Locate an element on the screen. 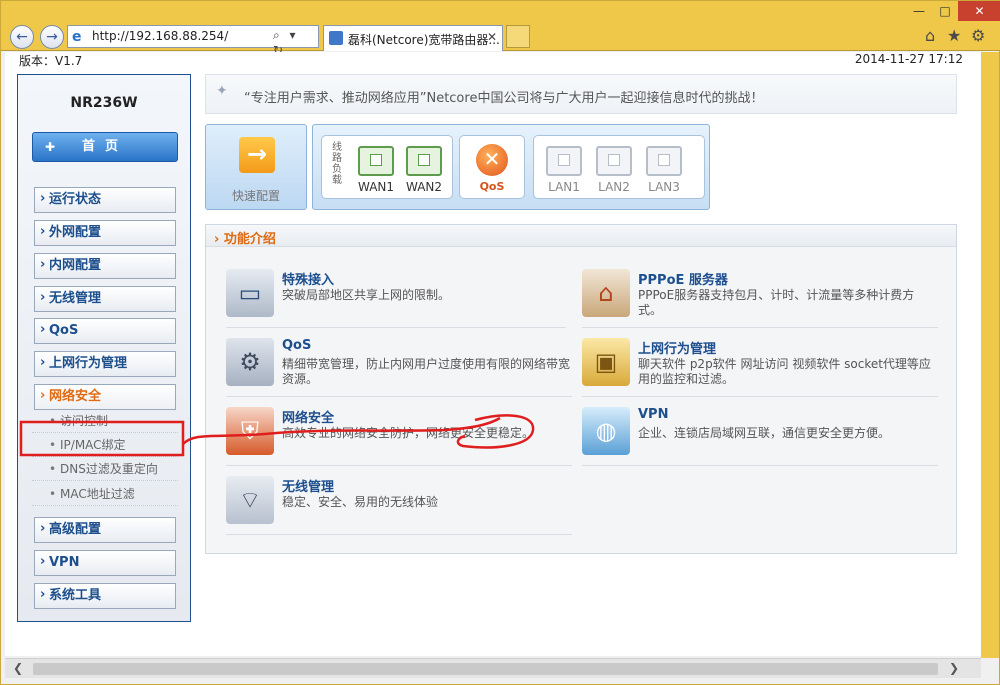 This screenshot has height=685, width=1000. new-tab-button is located at coordinates (518, 36).